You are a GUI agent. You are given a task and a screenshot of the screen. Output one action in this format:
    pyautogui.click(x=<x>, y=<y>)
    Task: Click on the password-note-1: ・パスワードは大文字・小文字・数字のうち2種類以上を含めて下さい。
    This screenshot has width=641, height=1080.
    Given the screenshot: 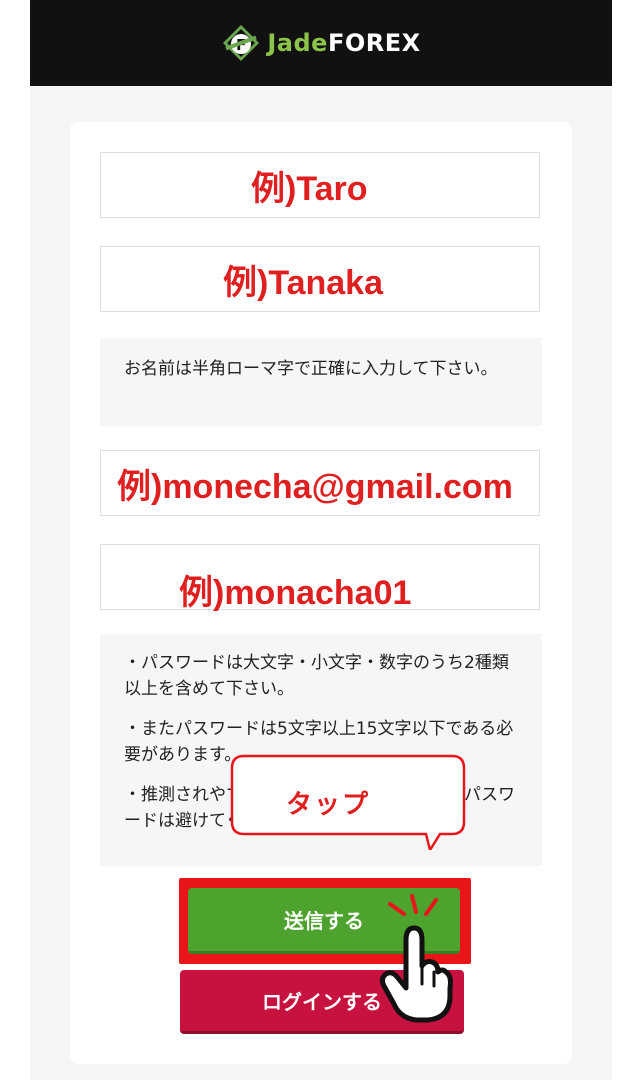 What is the action you would take?
    pyautogui.click(x=316, y=676)
    